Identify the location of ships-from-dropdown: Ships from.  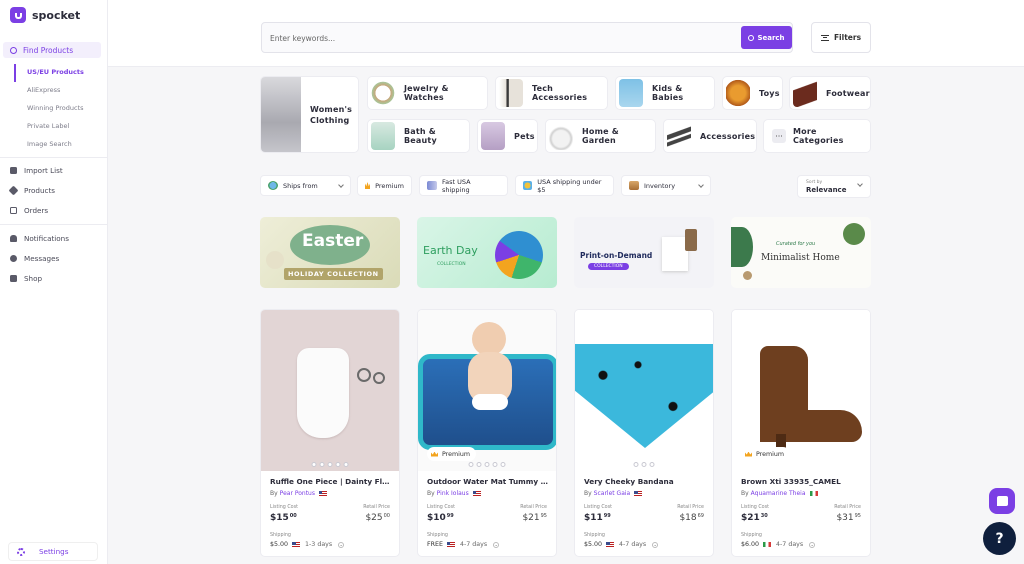
(305, 185).